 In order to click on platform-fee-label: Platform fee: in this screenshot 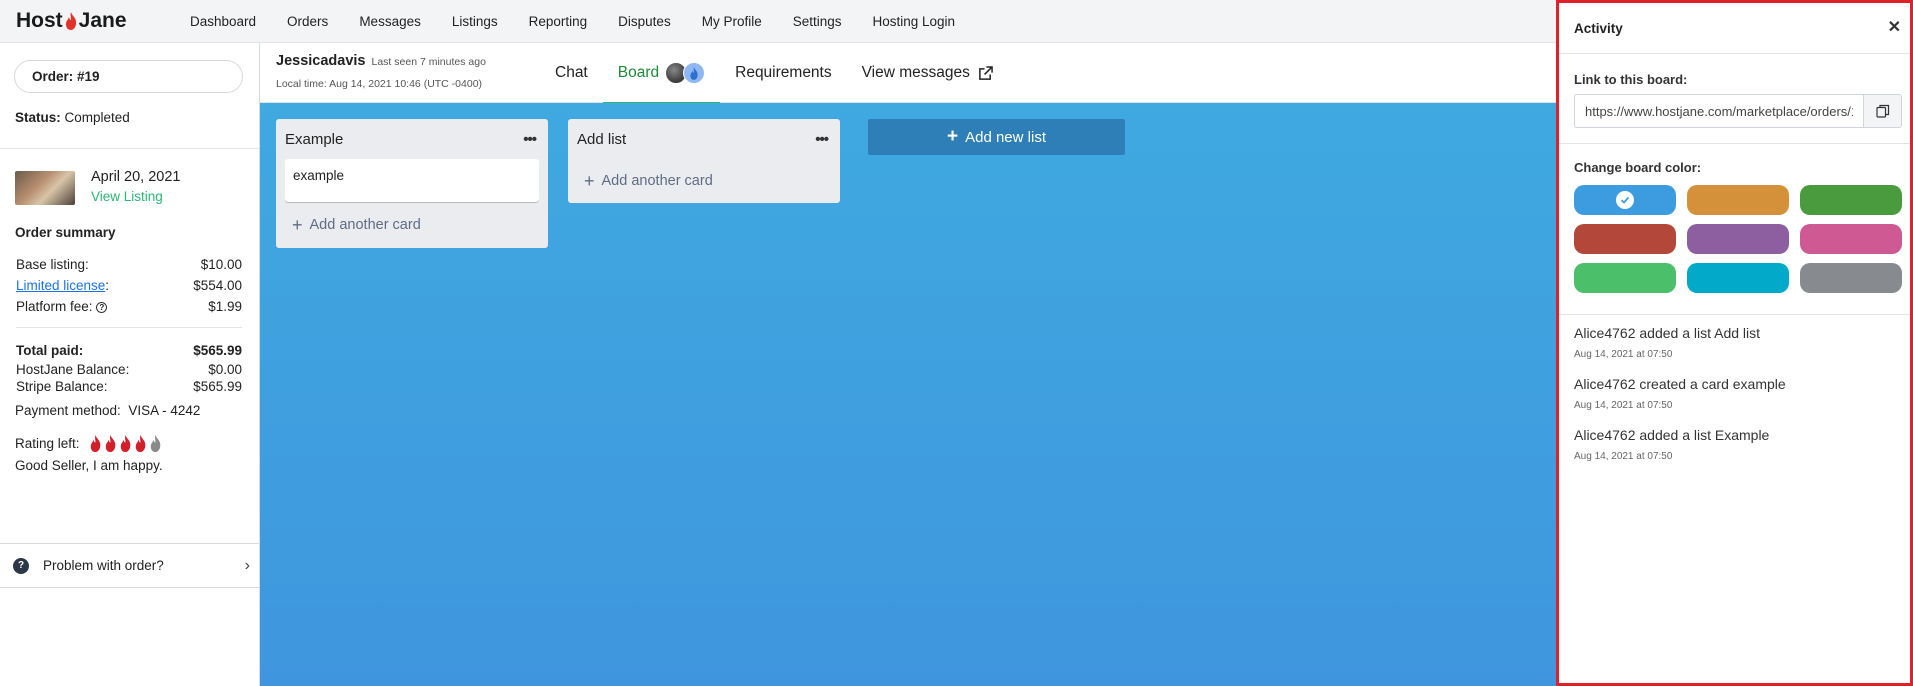, I will do `click(54, 306)`.